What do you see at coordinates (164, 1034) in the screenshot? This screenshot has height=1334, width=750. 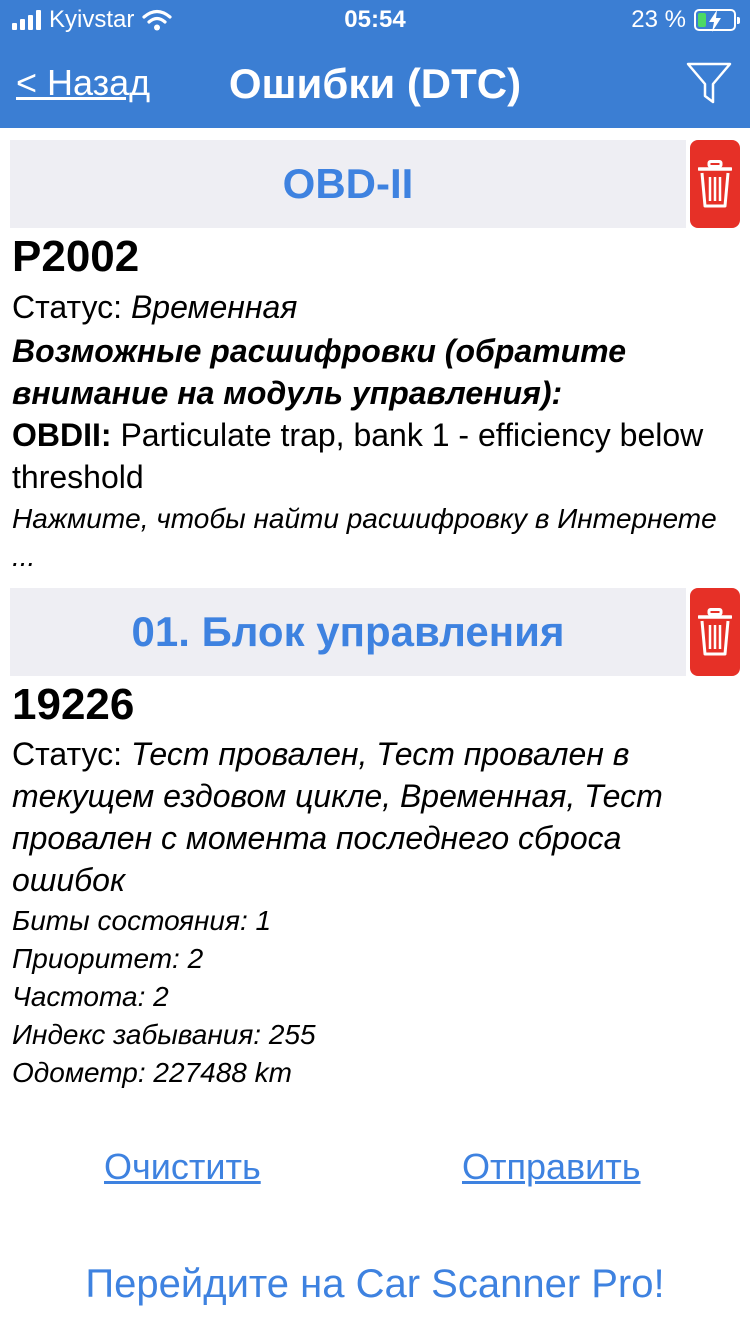 I see `detail-forget-index: Индекс забывания: 255` at bounding box center [164, 1034].